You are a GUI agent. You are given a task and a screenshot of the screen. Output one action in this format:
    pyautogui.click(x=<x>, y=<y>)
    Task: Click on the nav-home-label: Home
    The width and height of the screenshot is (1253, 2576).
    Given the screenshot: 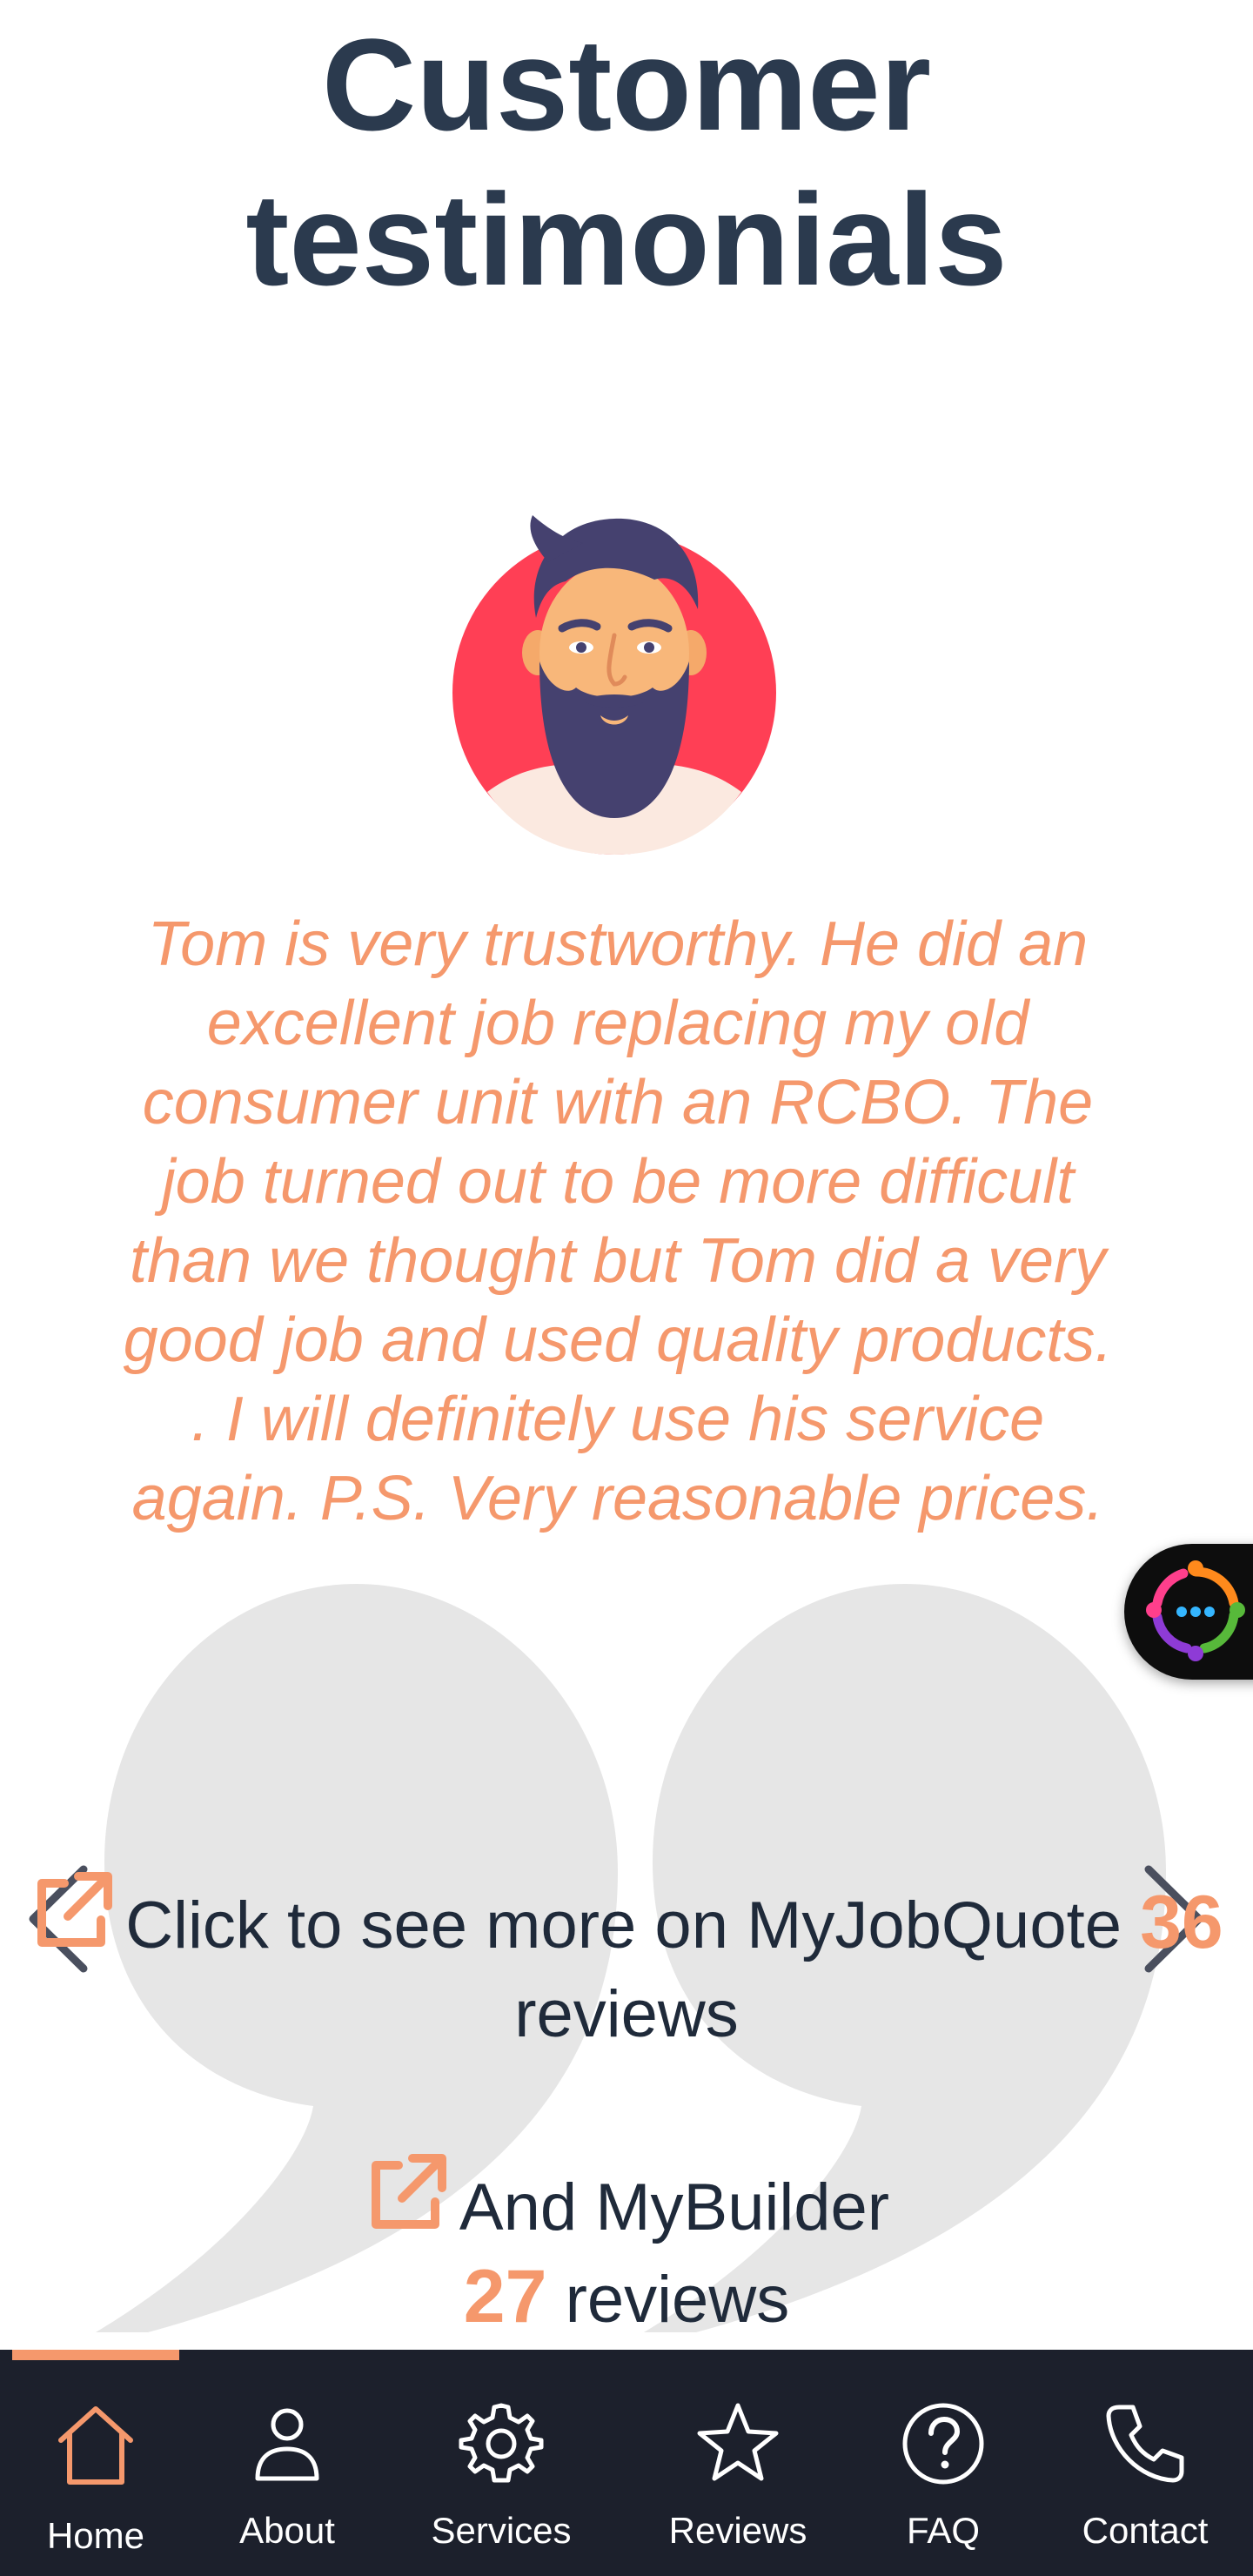 What is the action you would take?
    pyautogui.click(x=95, y=2535)
    